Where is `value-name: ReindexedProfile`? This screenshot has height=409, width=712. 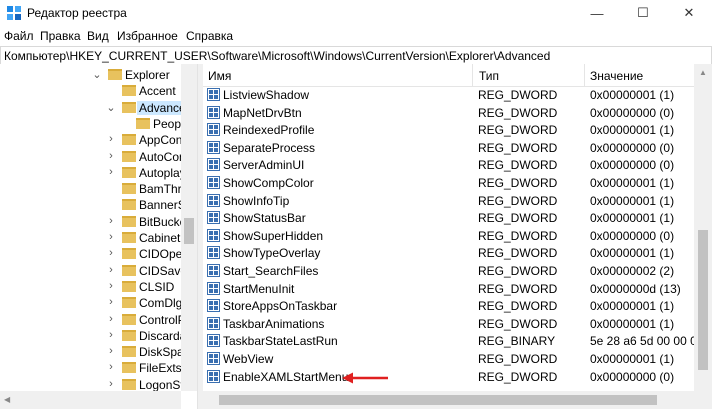
value-name: ReindexedProfile is located at coordinates (269, 130).